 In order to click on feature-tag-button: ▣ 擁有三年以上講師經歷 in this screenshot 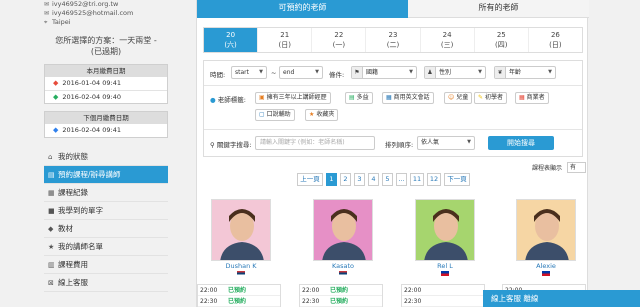, I will do `click(293, 98)`.